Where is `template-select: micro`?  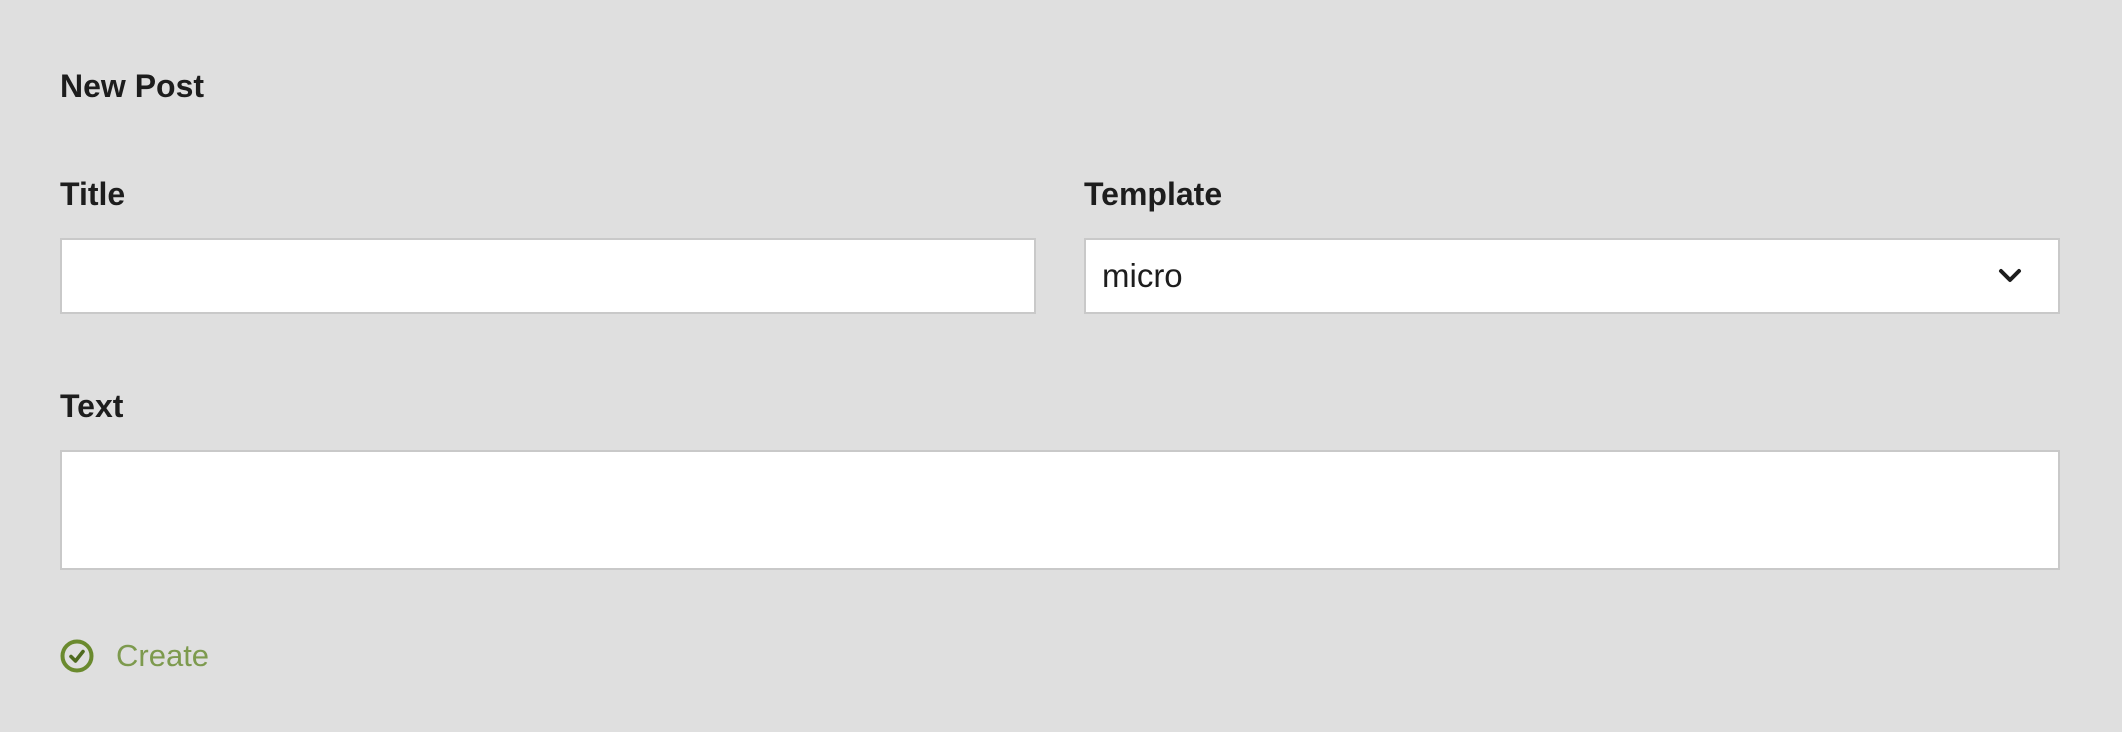
template-select: micro is located at coordinates (1572, 276).